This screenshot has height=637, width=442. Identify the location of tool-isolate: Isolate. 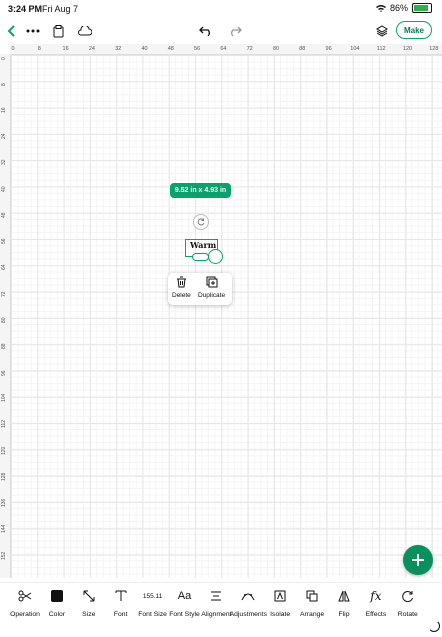
(280, 602).